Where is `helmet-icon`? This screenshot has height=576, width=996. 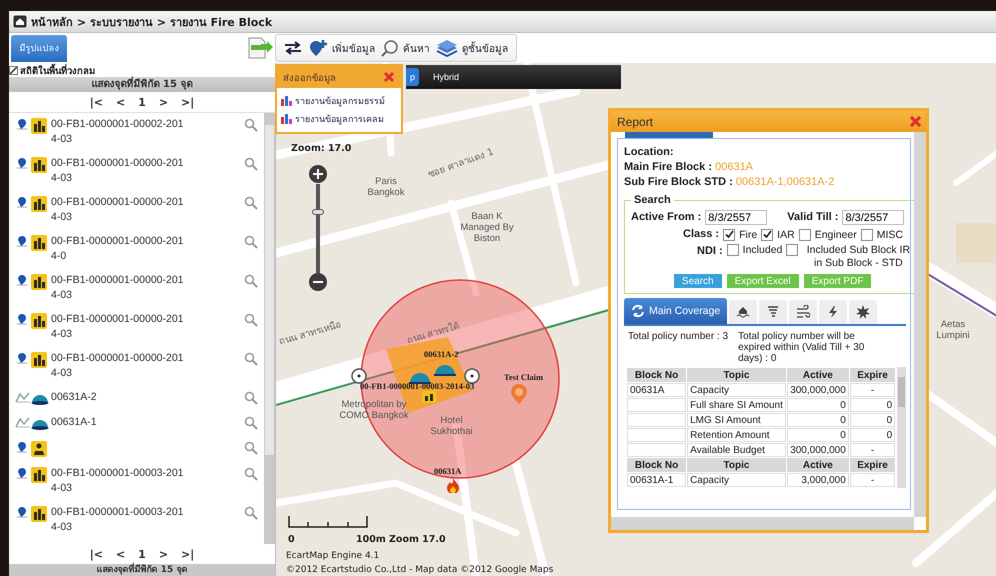 helmet-icon is located at coordinates (420, 378).